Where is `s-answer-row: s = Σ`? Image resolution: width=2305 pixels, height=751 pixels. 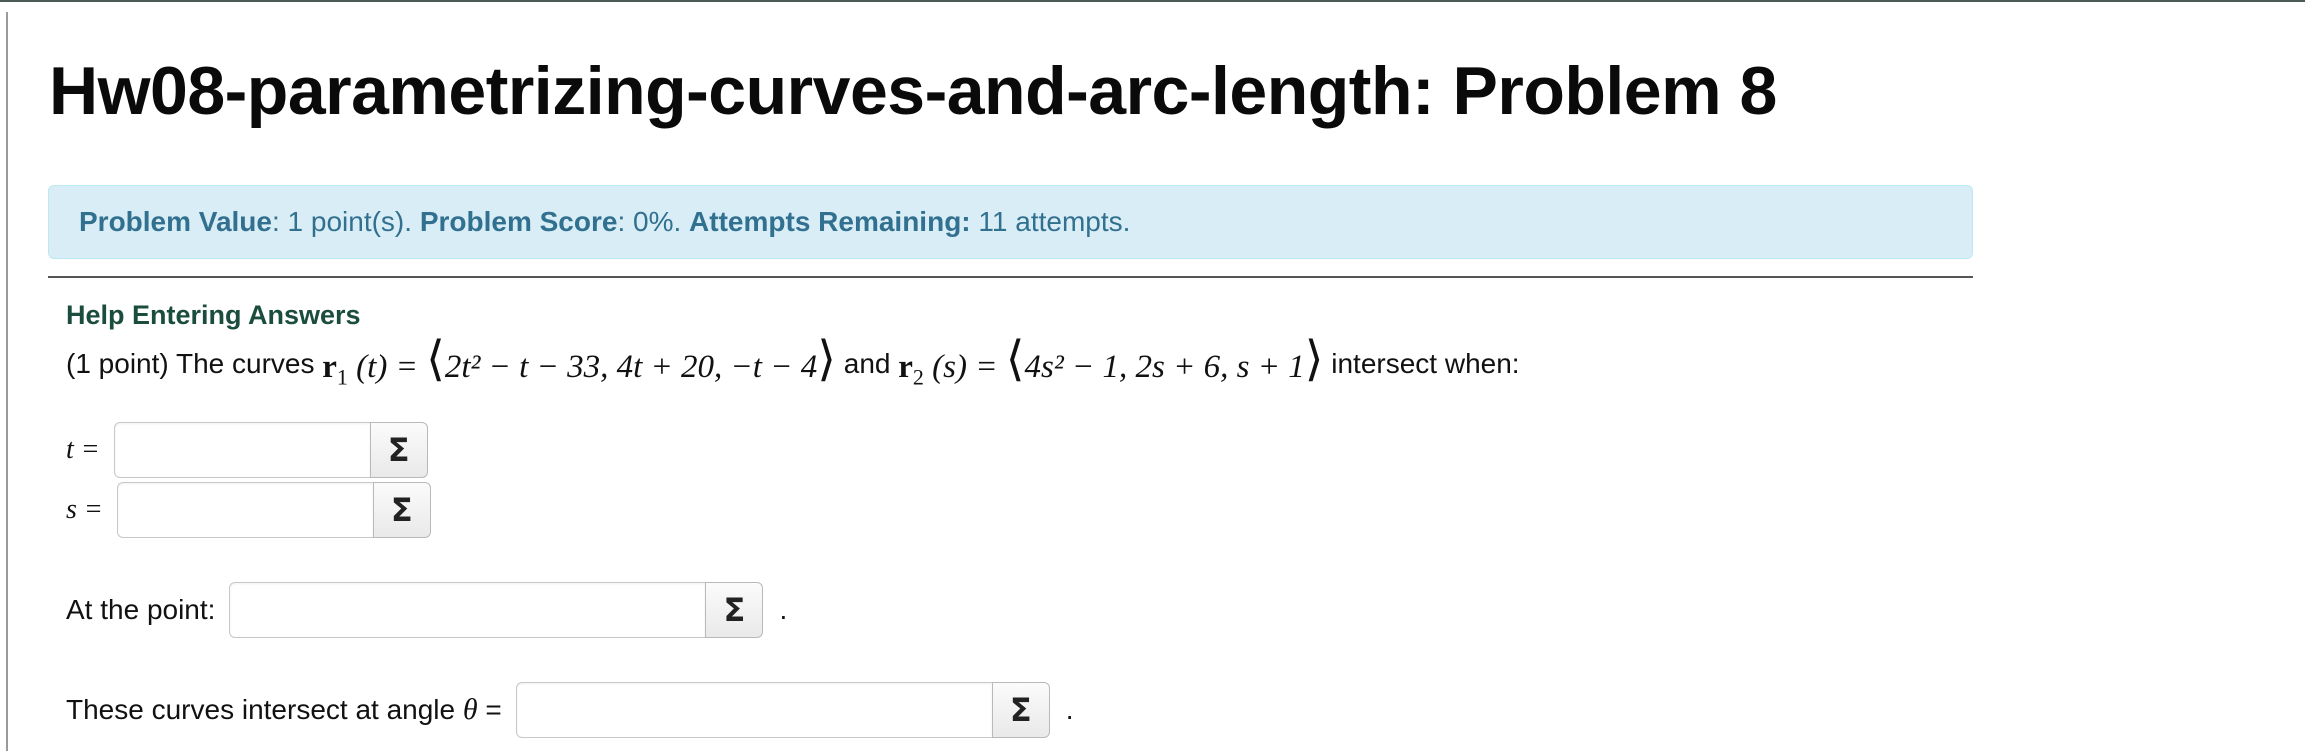 s-answer-row: s = Σ is located at coordinates (248, 510).